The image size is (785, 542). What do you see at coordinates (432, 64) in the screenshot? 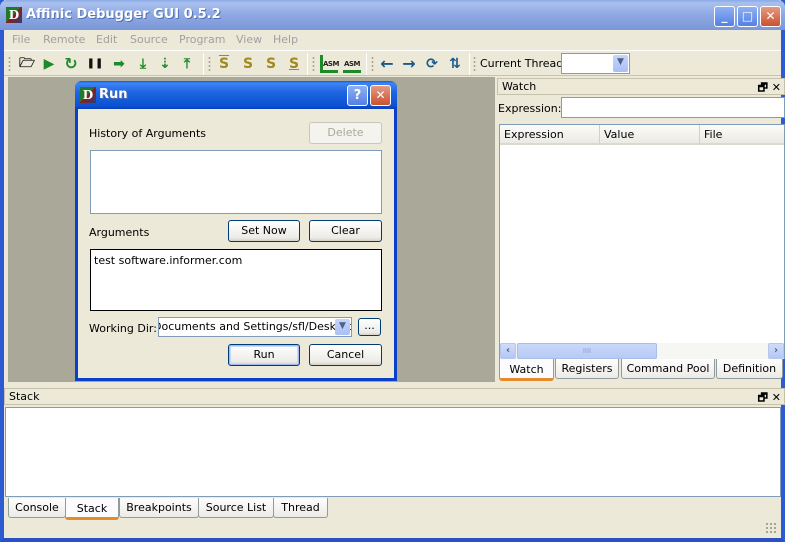
I see `run-to-cursor-icon: ⟳` at bounding box center [432, 64].